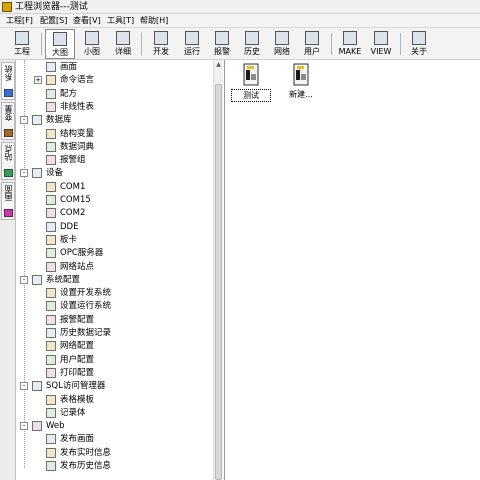  I want to click on tree-node-label: 设备, so click(55, 173).